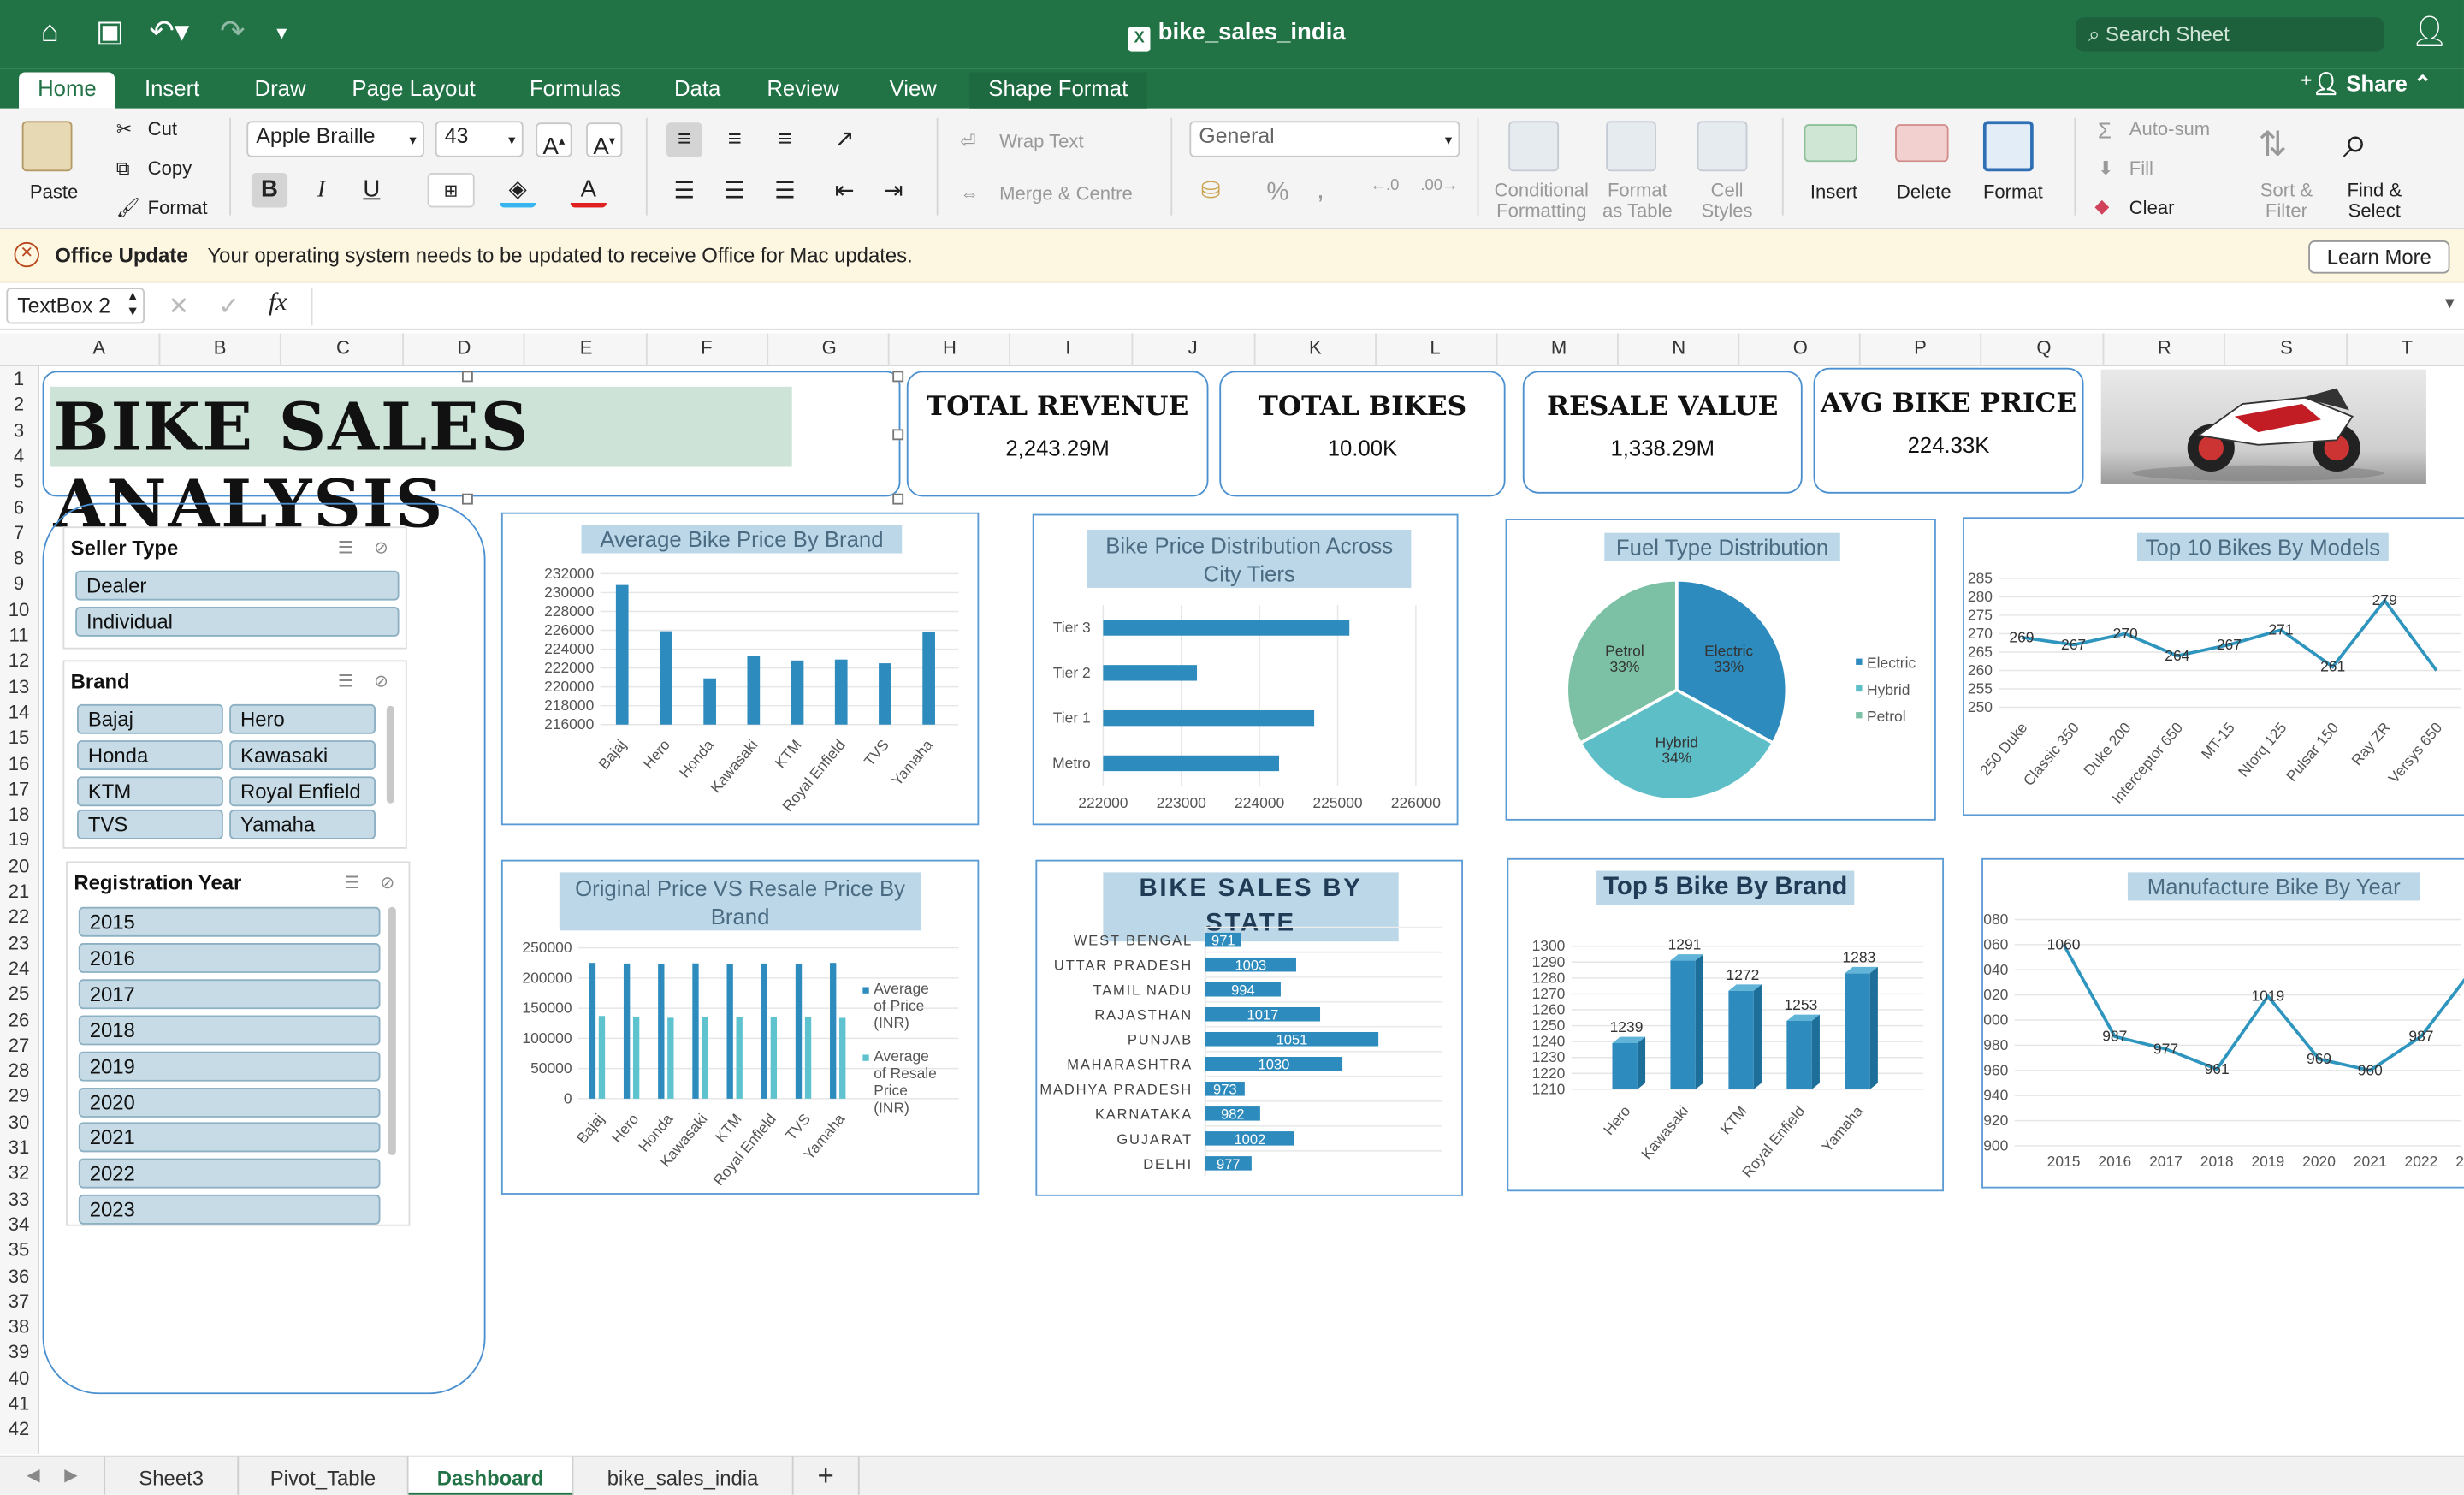  What do you see at coordinates (2169, 129) in the screenshot?
I see `autosum-button: Auto-sum` at bounding box center [2169, 129].